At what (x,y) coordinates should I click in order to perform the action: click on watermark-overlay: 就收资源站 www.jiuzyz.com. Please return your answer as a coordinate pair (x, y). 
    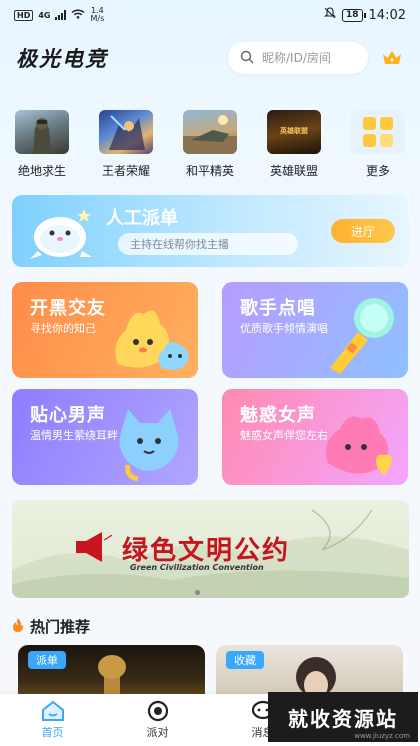
    Looking at the image, I should click on (343, 717).